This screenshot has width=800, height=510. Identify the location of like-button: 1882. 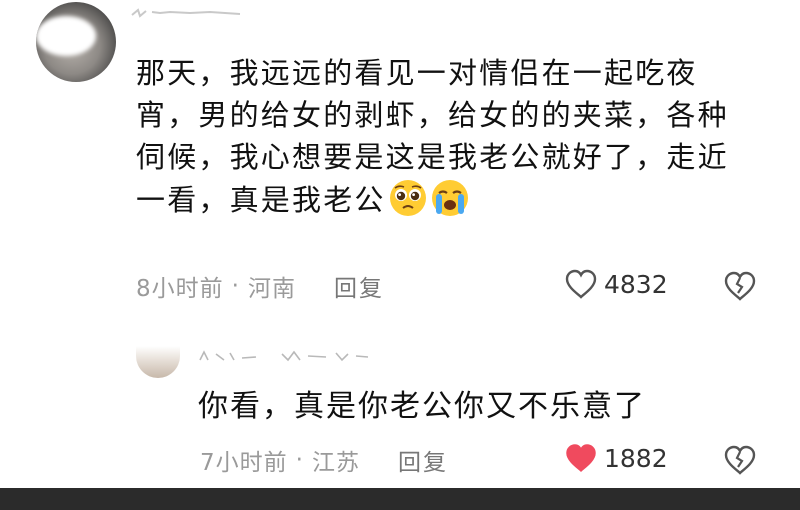
(616, 458).